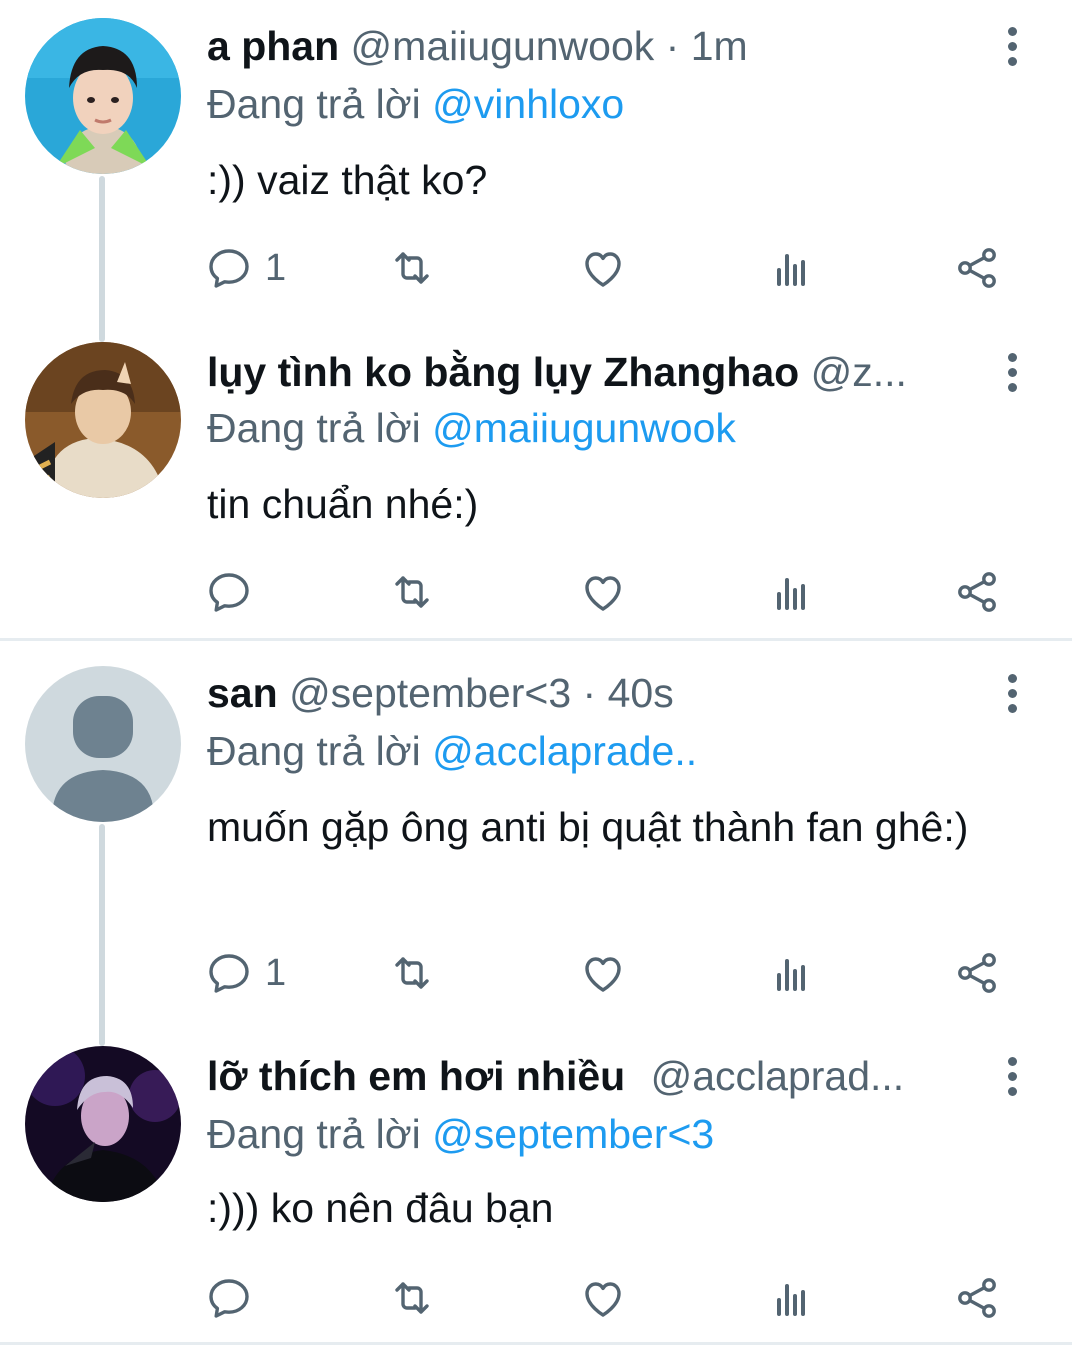 This screenshot has width=1072, height=1348. Describe the element at coordinates (503, 46) in the screenshot. I see `user-handle: @maiiugunwook` at that location.